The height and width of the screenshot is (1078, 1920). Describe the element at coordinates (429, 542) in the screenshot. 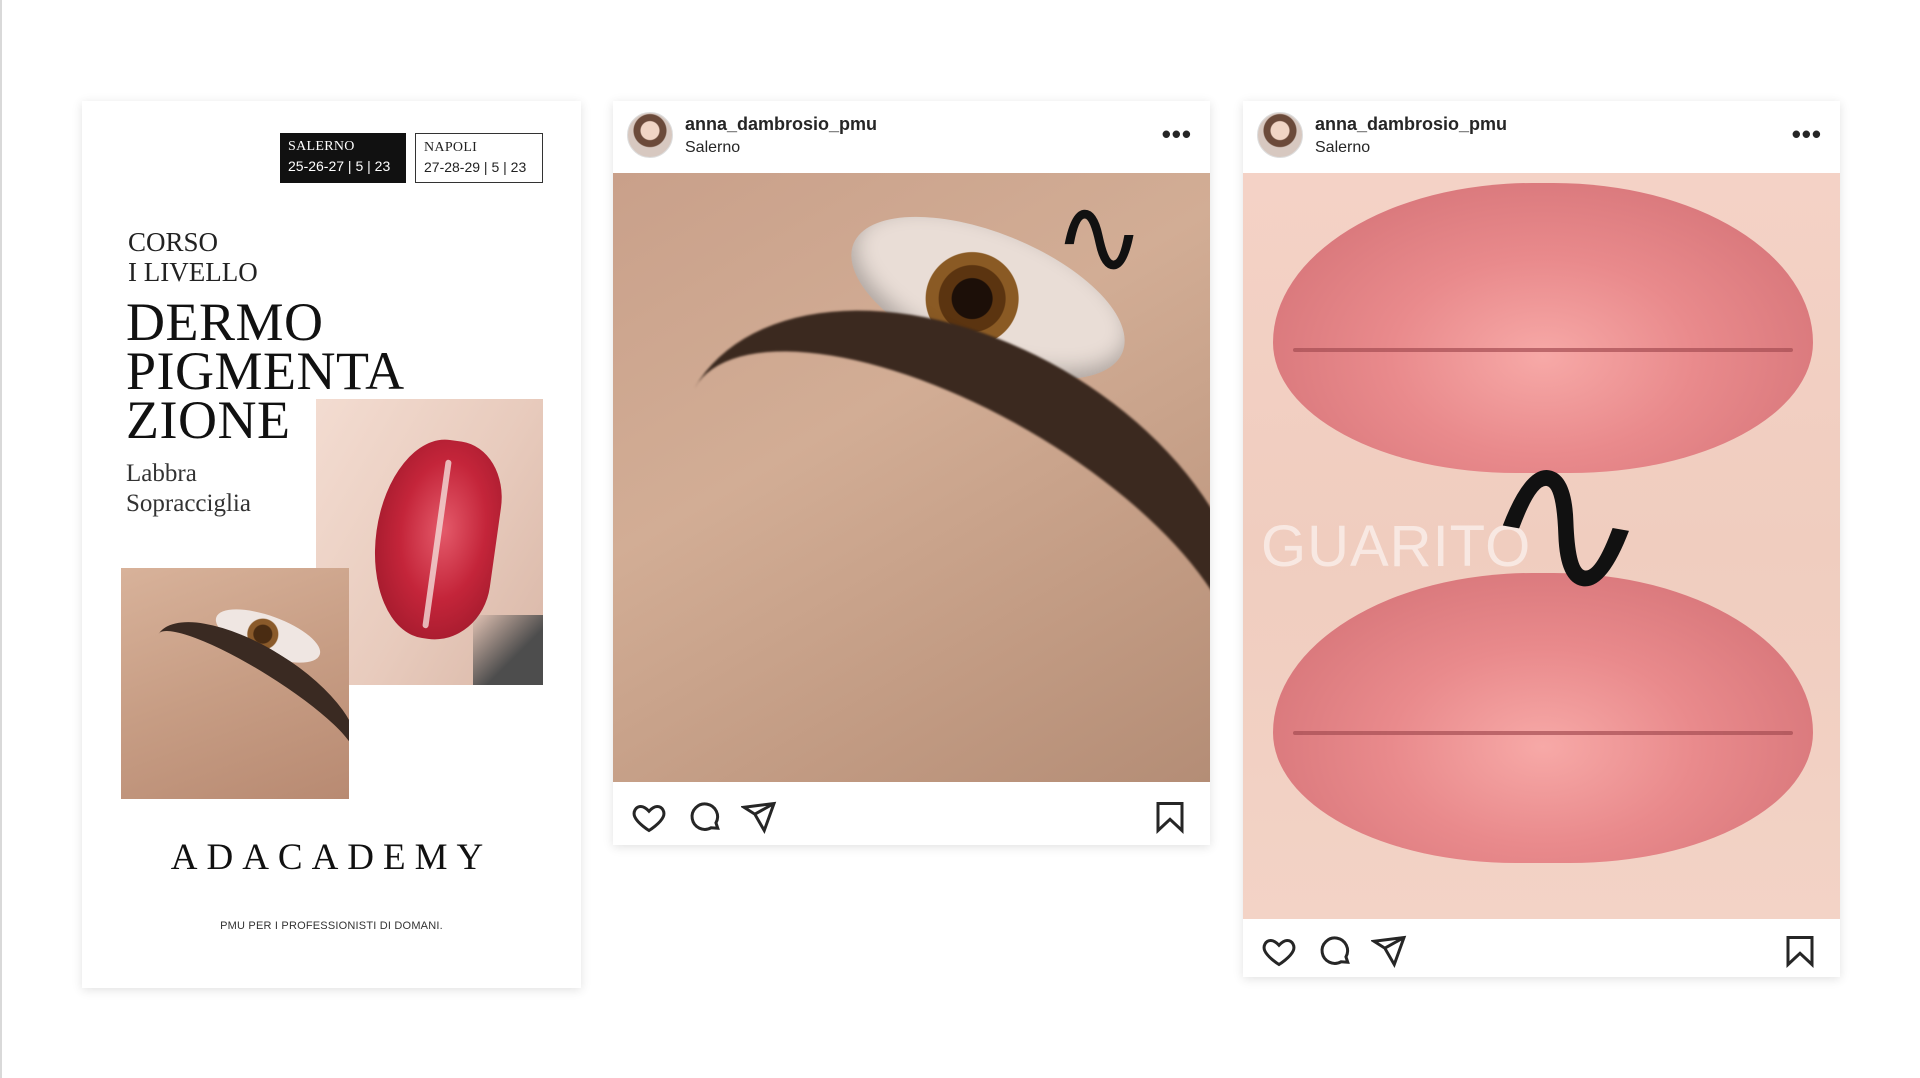

I see `lips-photo` at that location.